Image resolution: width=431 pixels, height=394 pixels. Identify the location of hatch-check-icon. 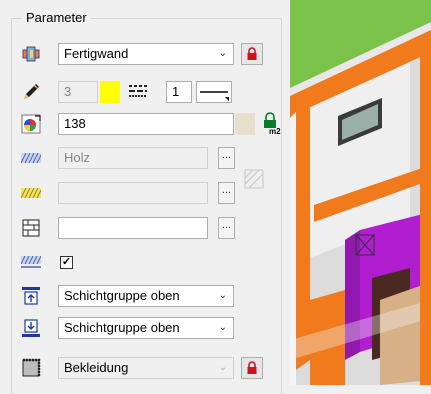
(31, 262).